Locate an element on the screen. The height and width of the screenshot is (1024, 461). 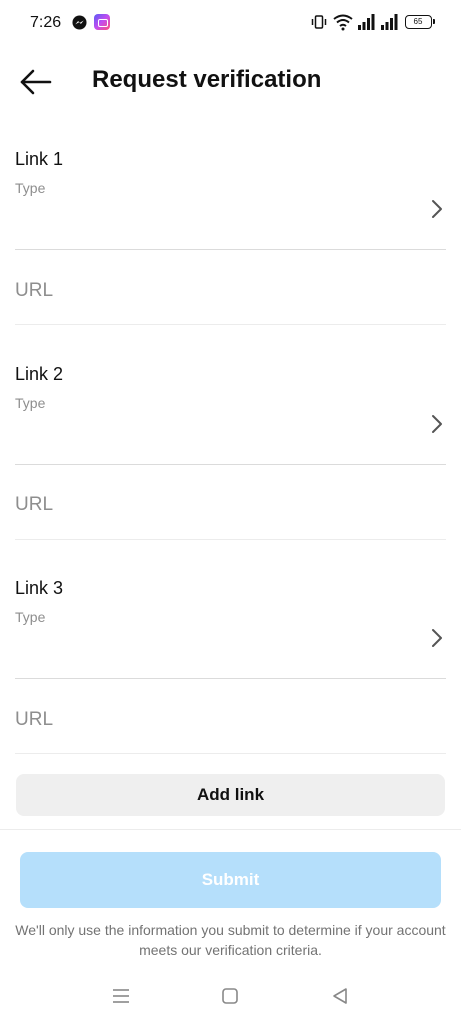
link-heading: Link 2 is located at coordinates (39, 374).